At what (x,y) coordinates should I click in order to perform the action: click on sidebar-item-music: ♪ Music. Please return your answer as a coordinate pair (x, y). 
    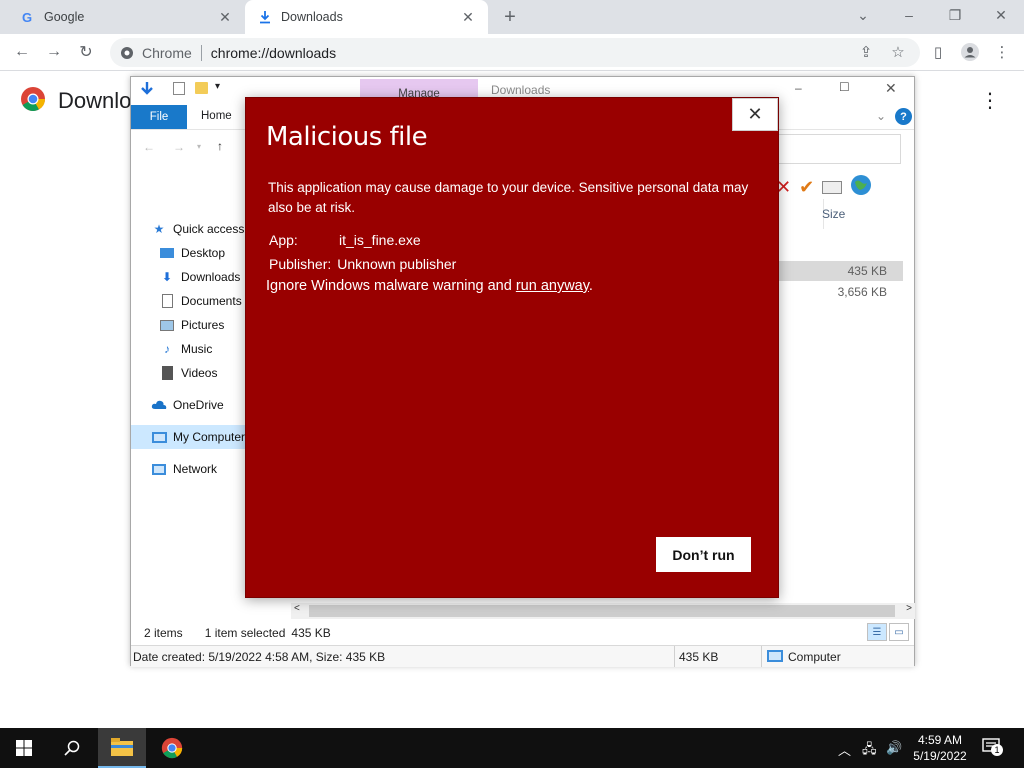
    Looking at the image, I should click on (185, 349).